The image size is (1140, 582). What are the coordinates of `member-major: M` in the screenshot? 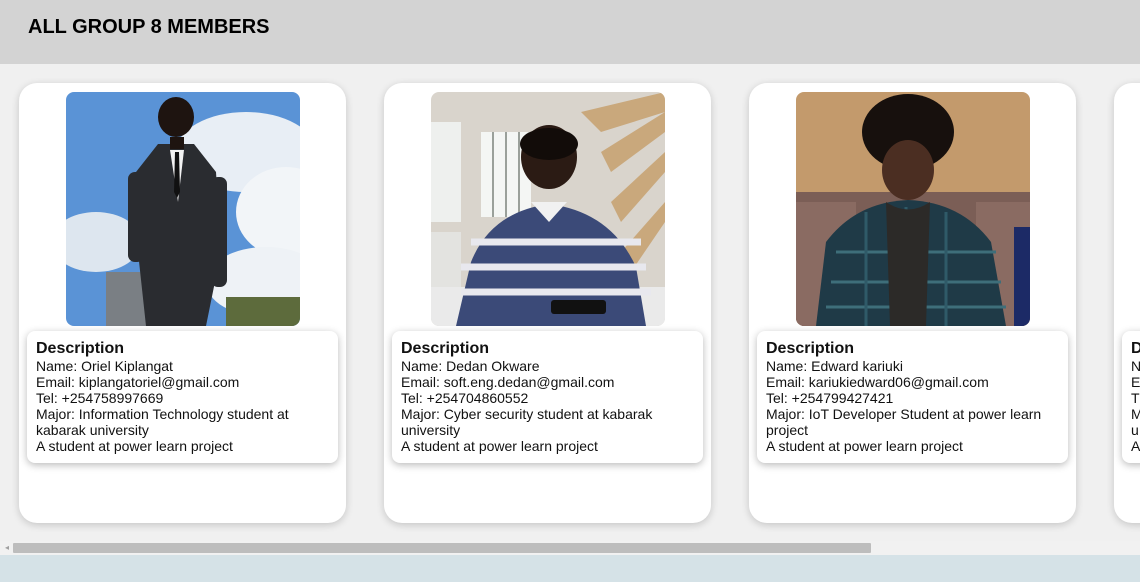 It's located at (1135, 414).